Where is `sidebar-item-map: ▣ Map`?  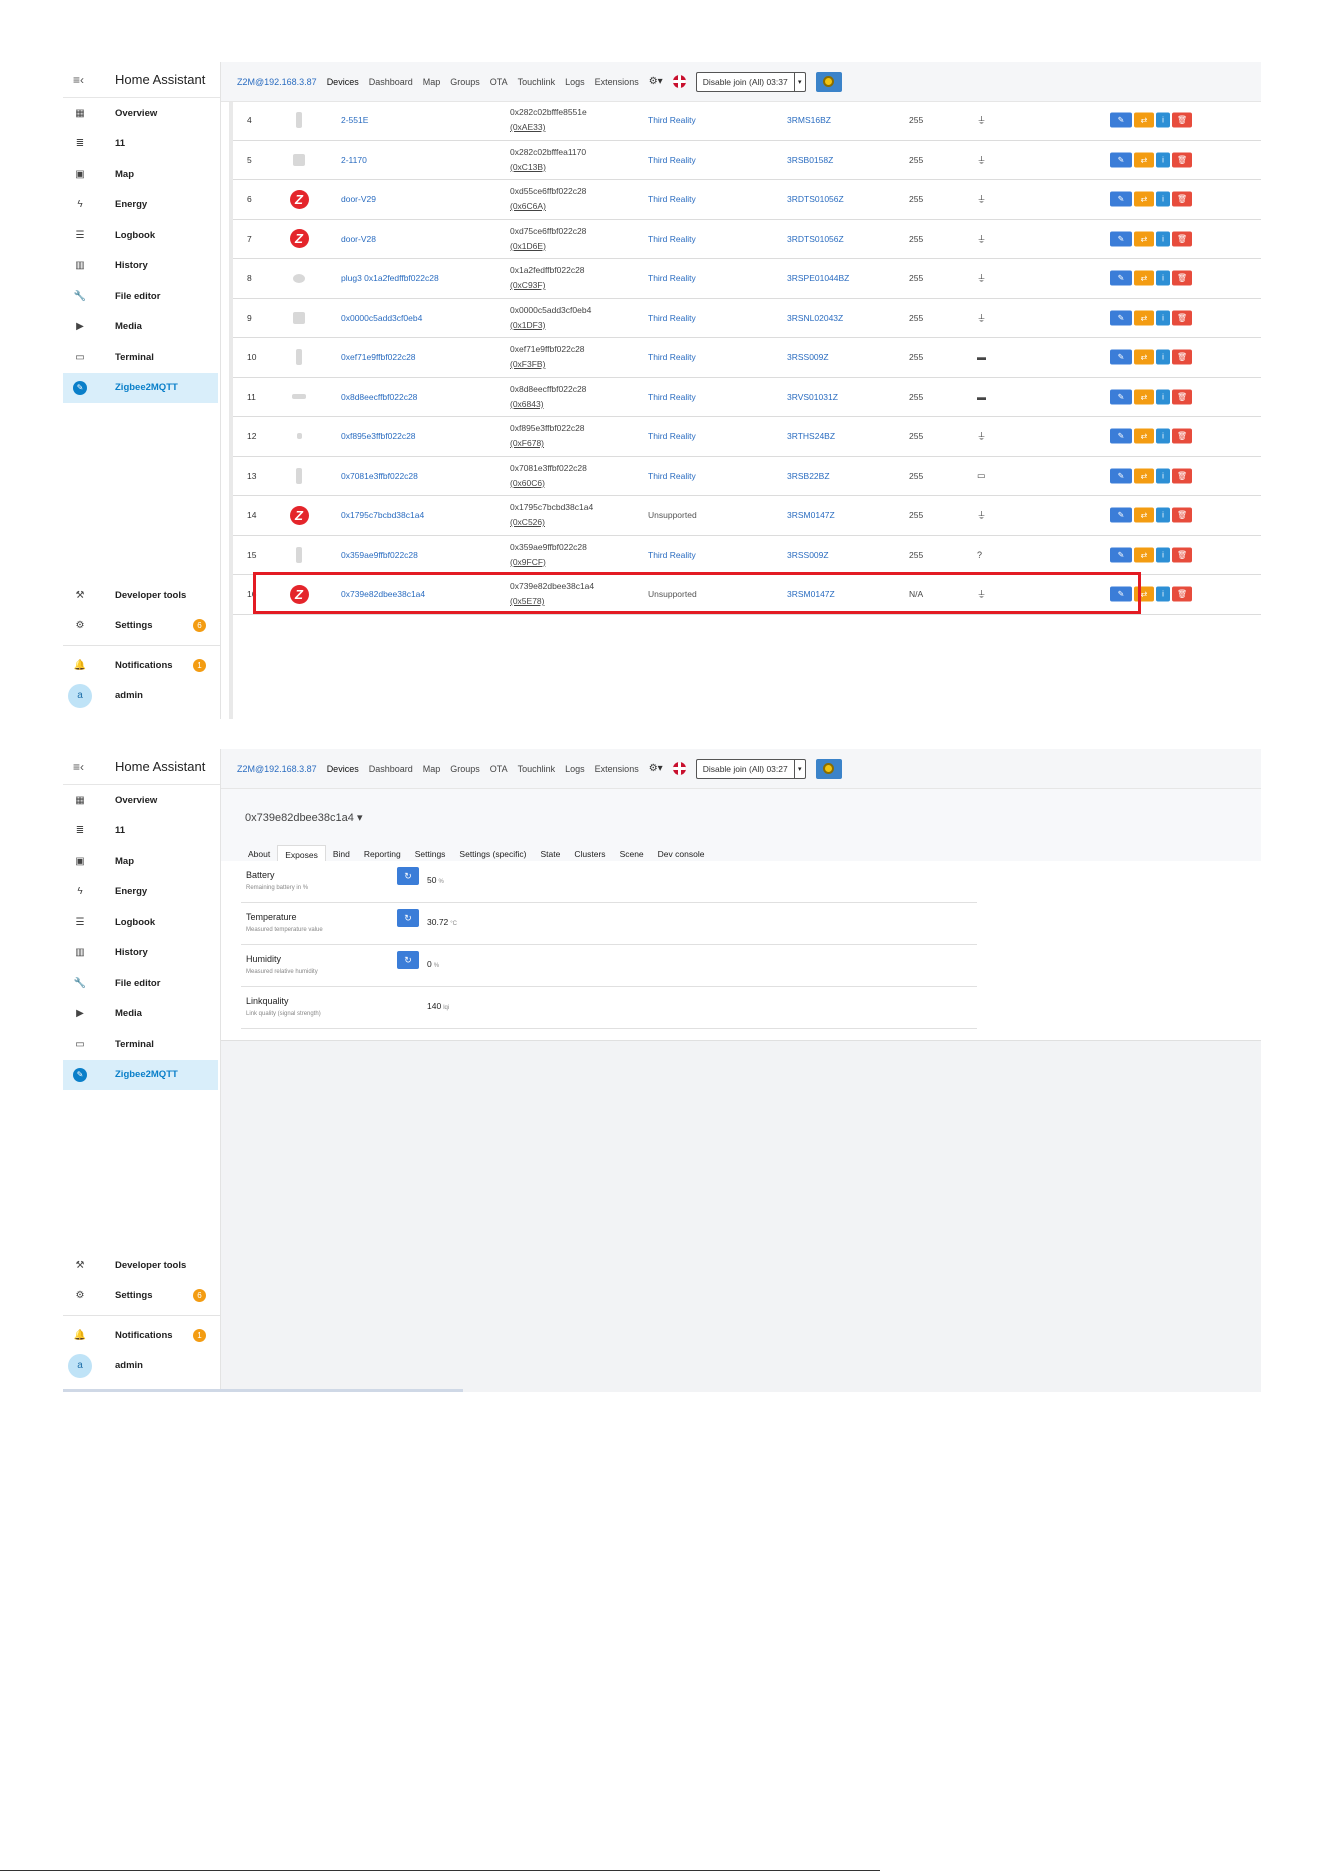 sidebar-item-map: ▣ Map is located at coordinates (141, 861).